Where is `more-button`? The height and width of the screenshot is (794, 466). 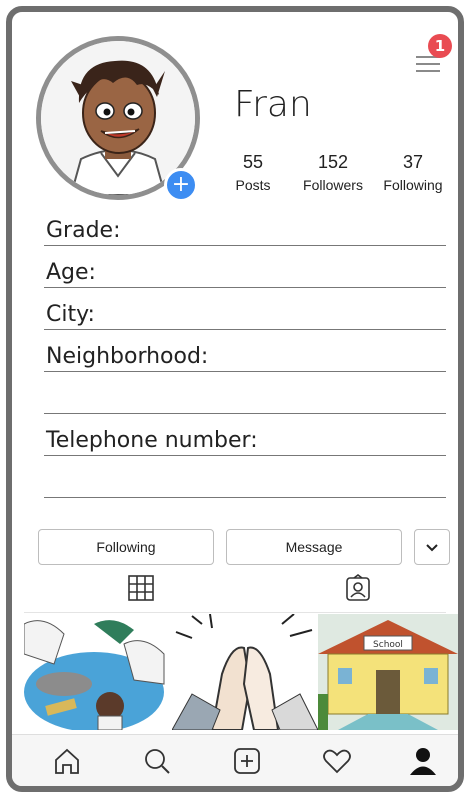
more-button is located at coordinates (432, 547).